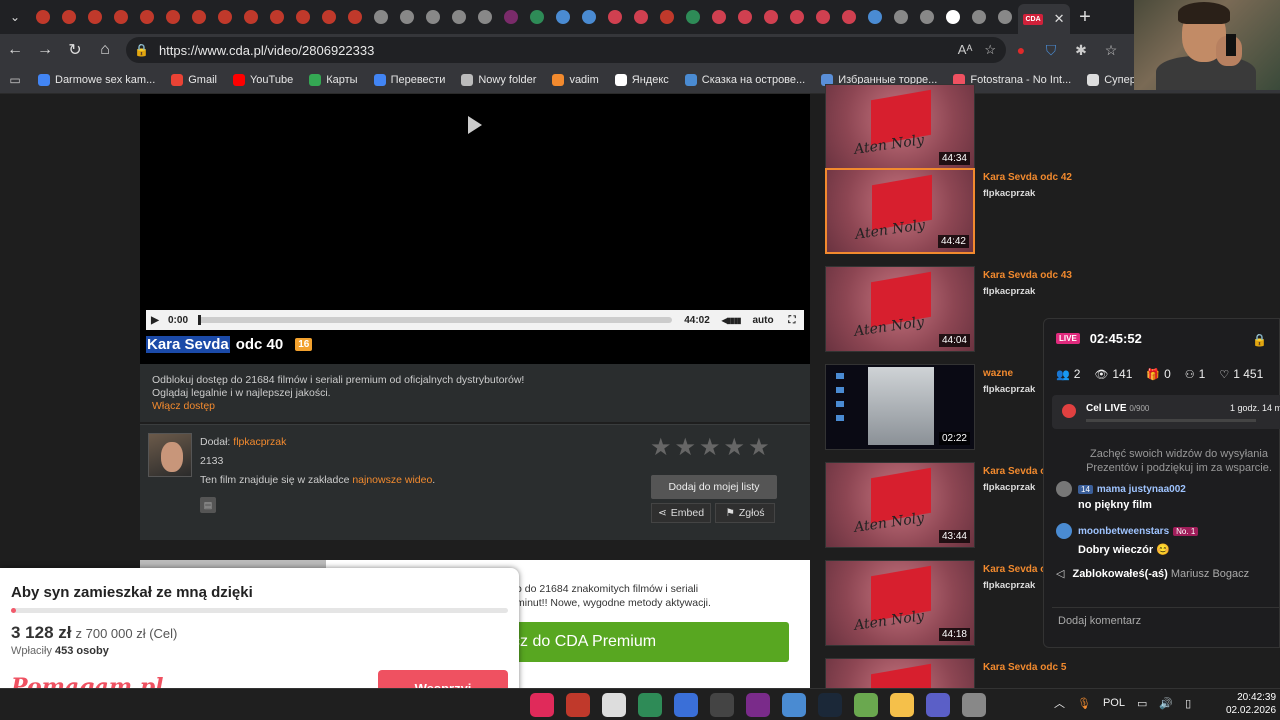 The image size is (1280, 720). What do you see at coordinates (333, 79) in the screenshot?
I see `bookmark-item: Карты` at bounding box center [333, 79].